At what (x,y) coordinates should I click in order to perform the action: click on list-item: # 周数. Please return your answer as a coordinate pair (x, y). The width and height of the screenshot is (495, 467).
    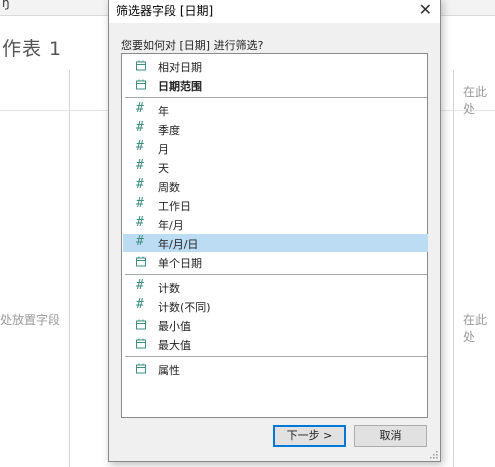
    Looking at the image, I should click on (275, 186).